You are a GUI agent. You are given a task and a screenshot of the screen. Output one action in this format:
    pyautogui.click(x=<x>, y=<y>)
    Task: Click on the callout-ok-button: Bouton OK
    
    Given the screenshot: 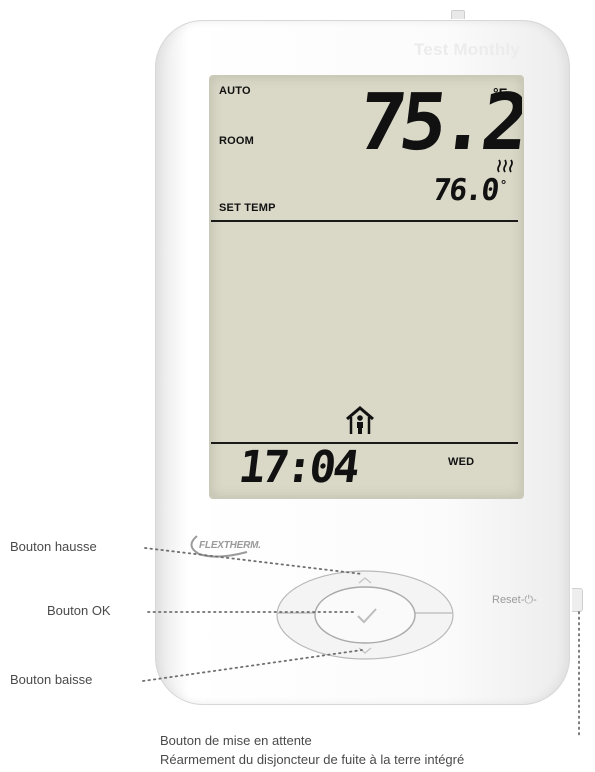 What is the action you would take?
    pyautogui.click(x=79, y=610)
    